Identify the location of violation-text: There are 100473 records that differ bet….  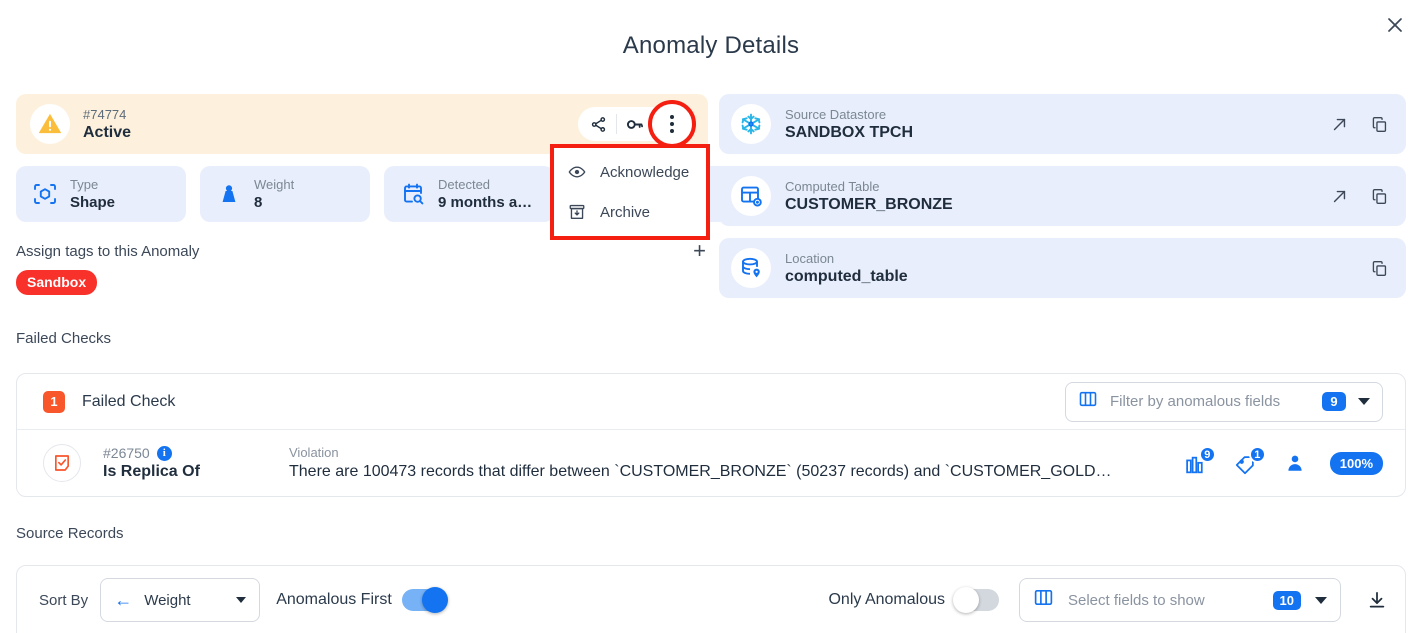
(700, 471).